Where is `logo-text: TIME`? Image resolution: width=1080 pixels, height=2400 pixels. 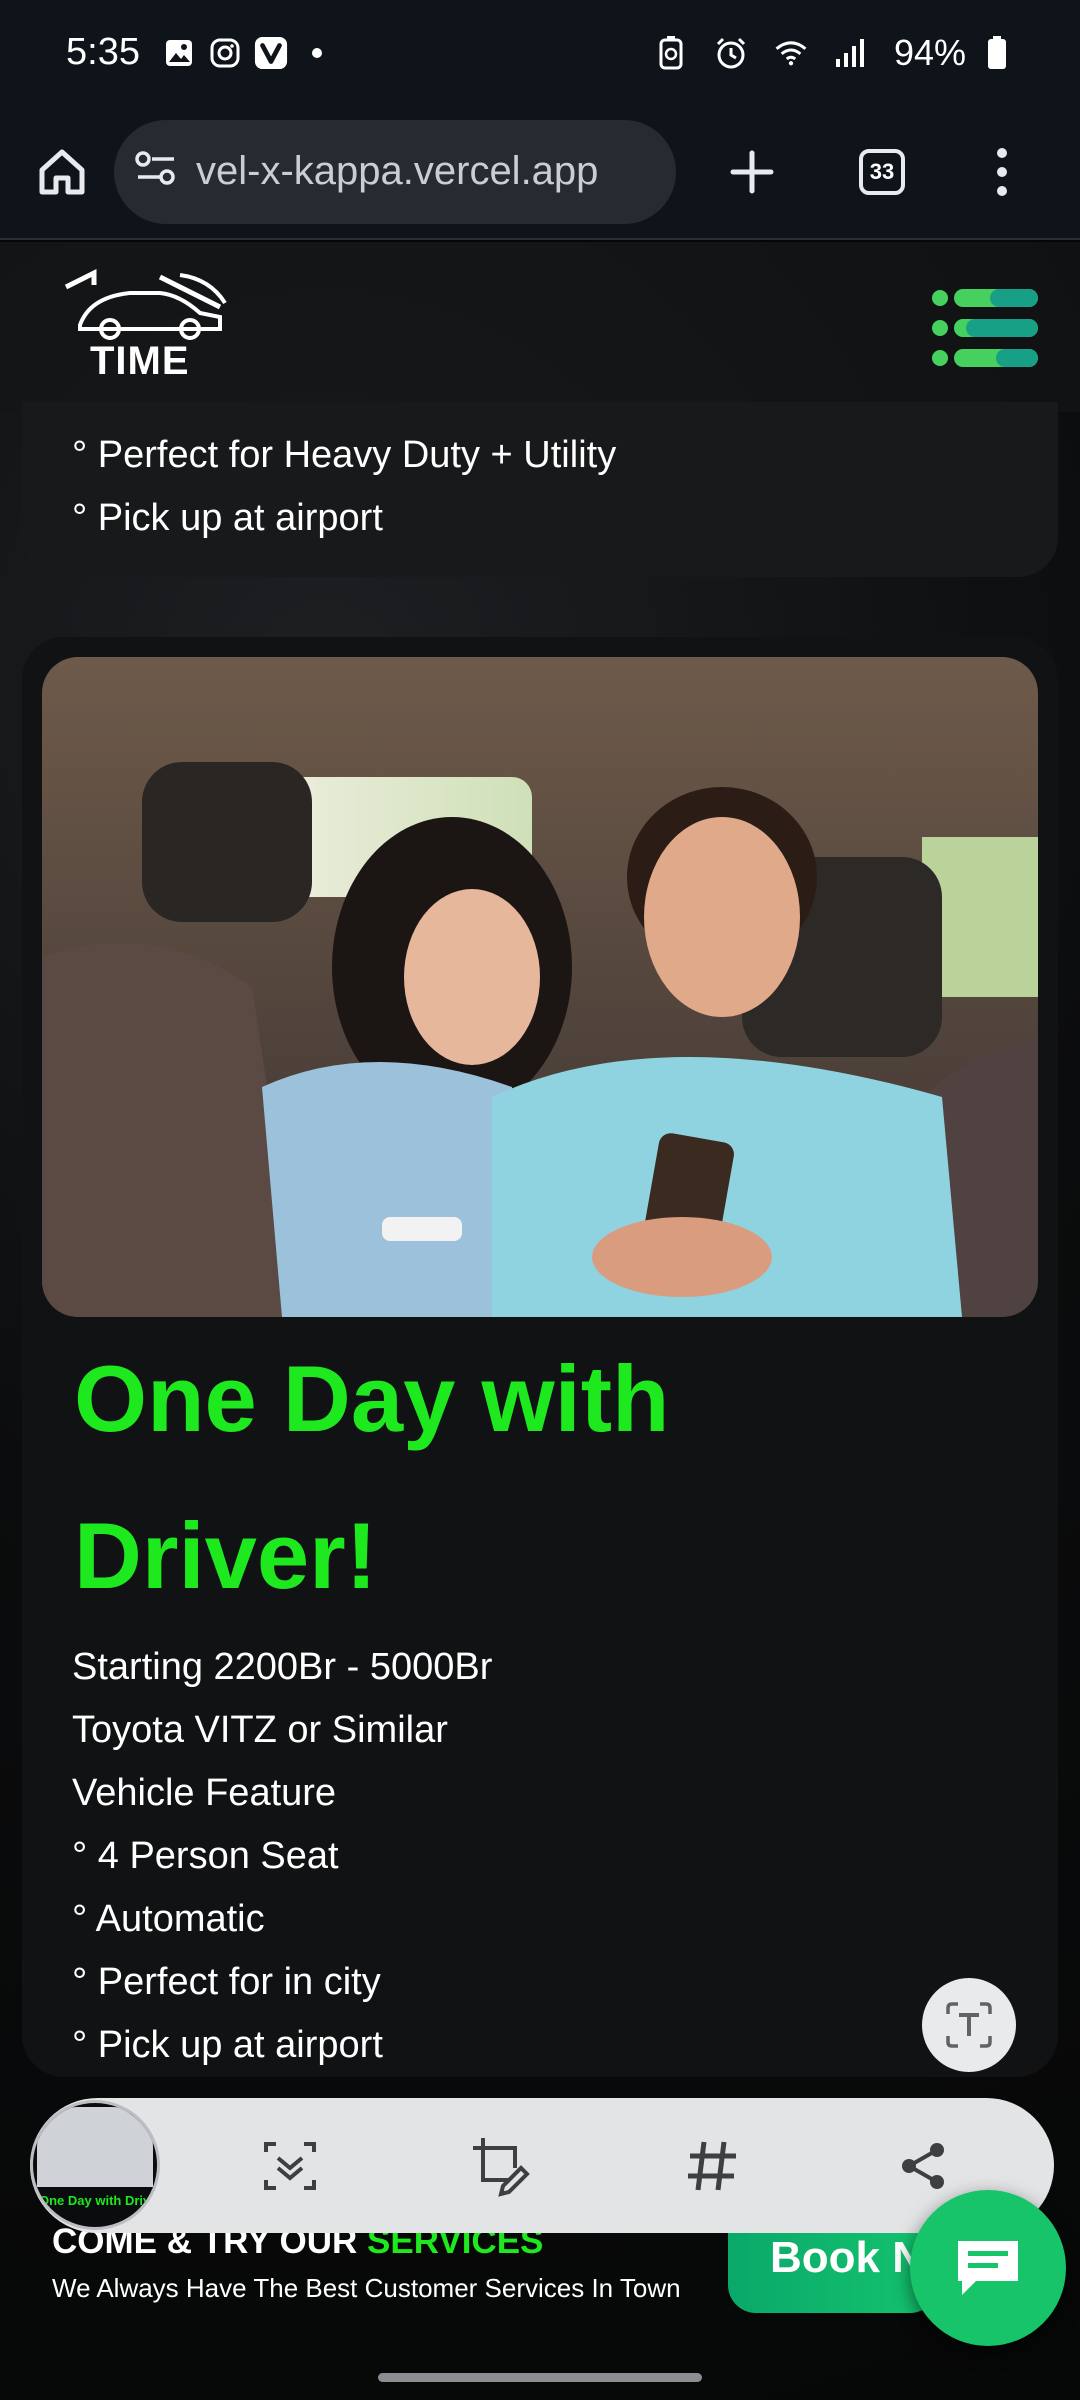
logo-text: TIME is located at coordinates (140, 361).